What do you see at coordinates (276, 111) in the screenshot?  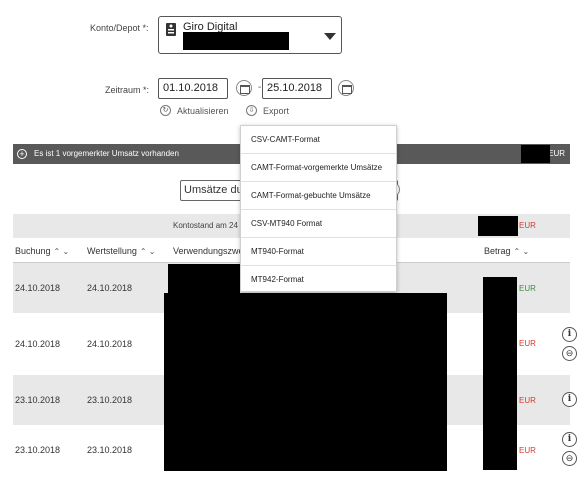 I see `export-link: Export` at bounding box center [276, 111].